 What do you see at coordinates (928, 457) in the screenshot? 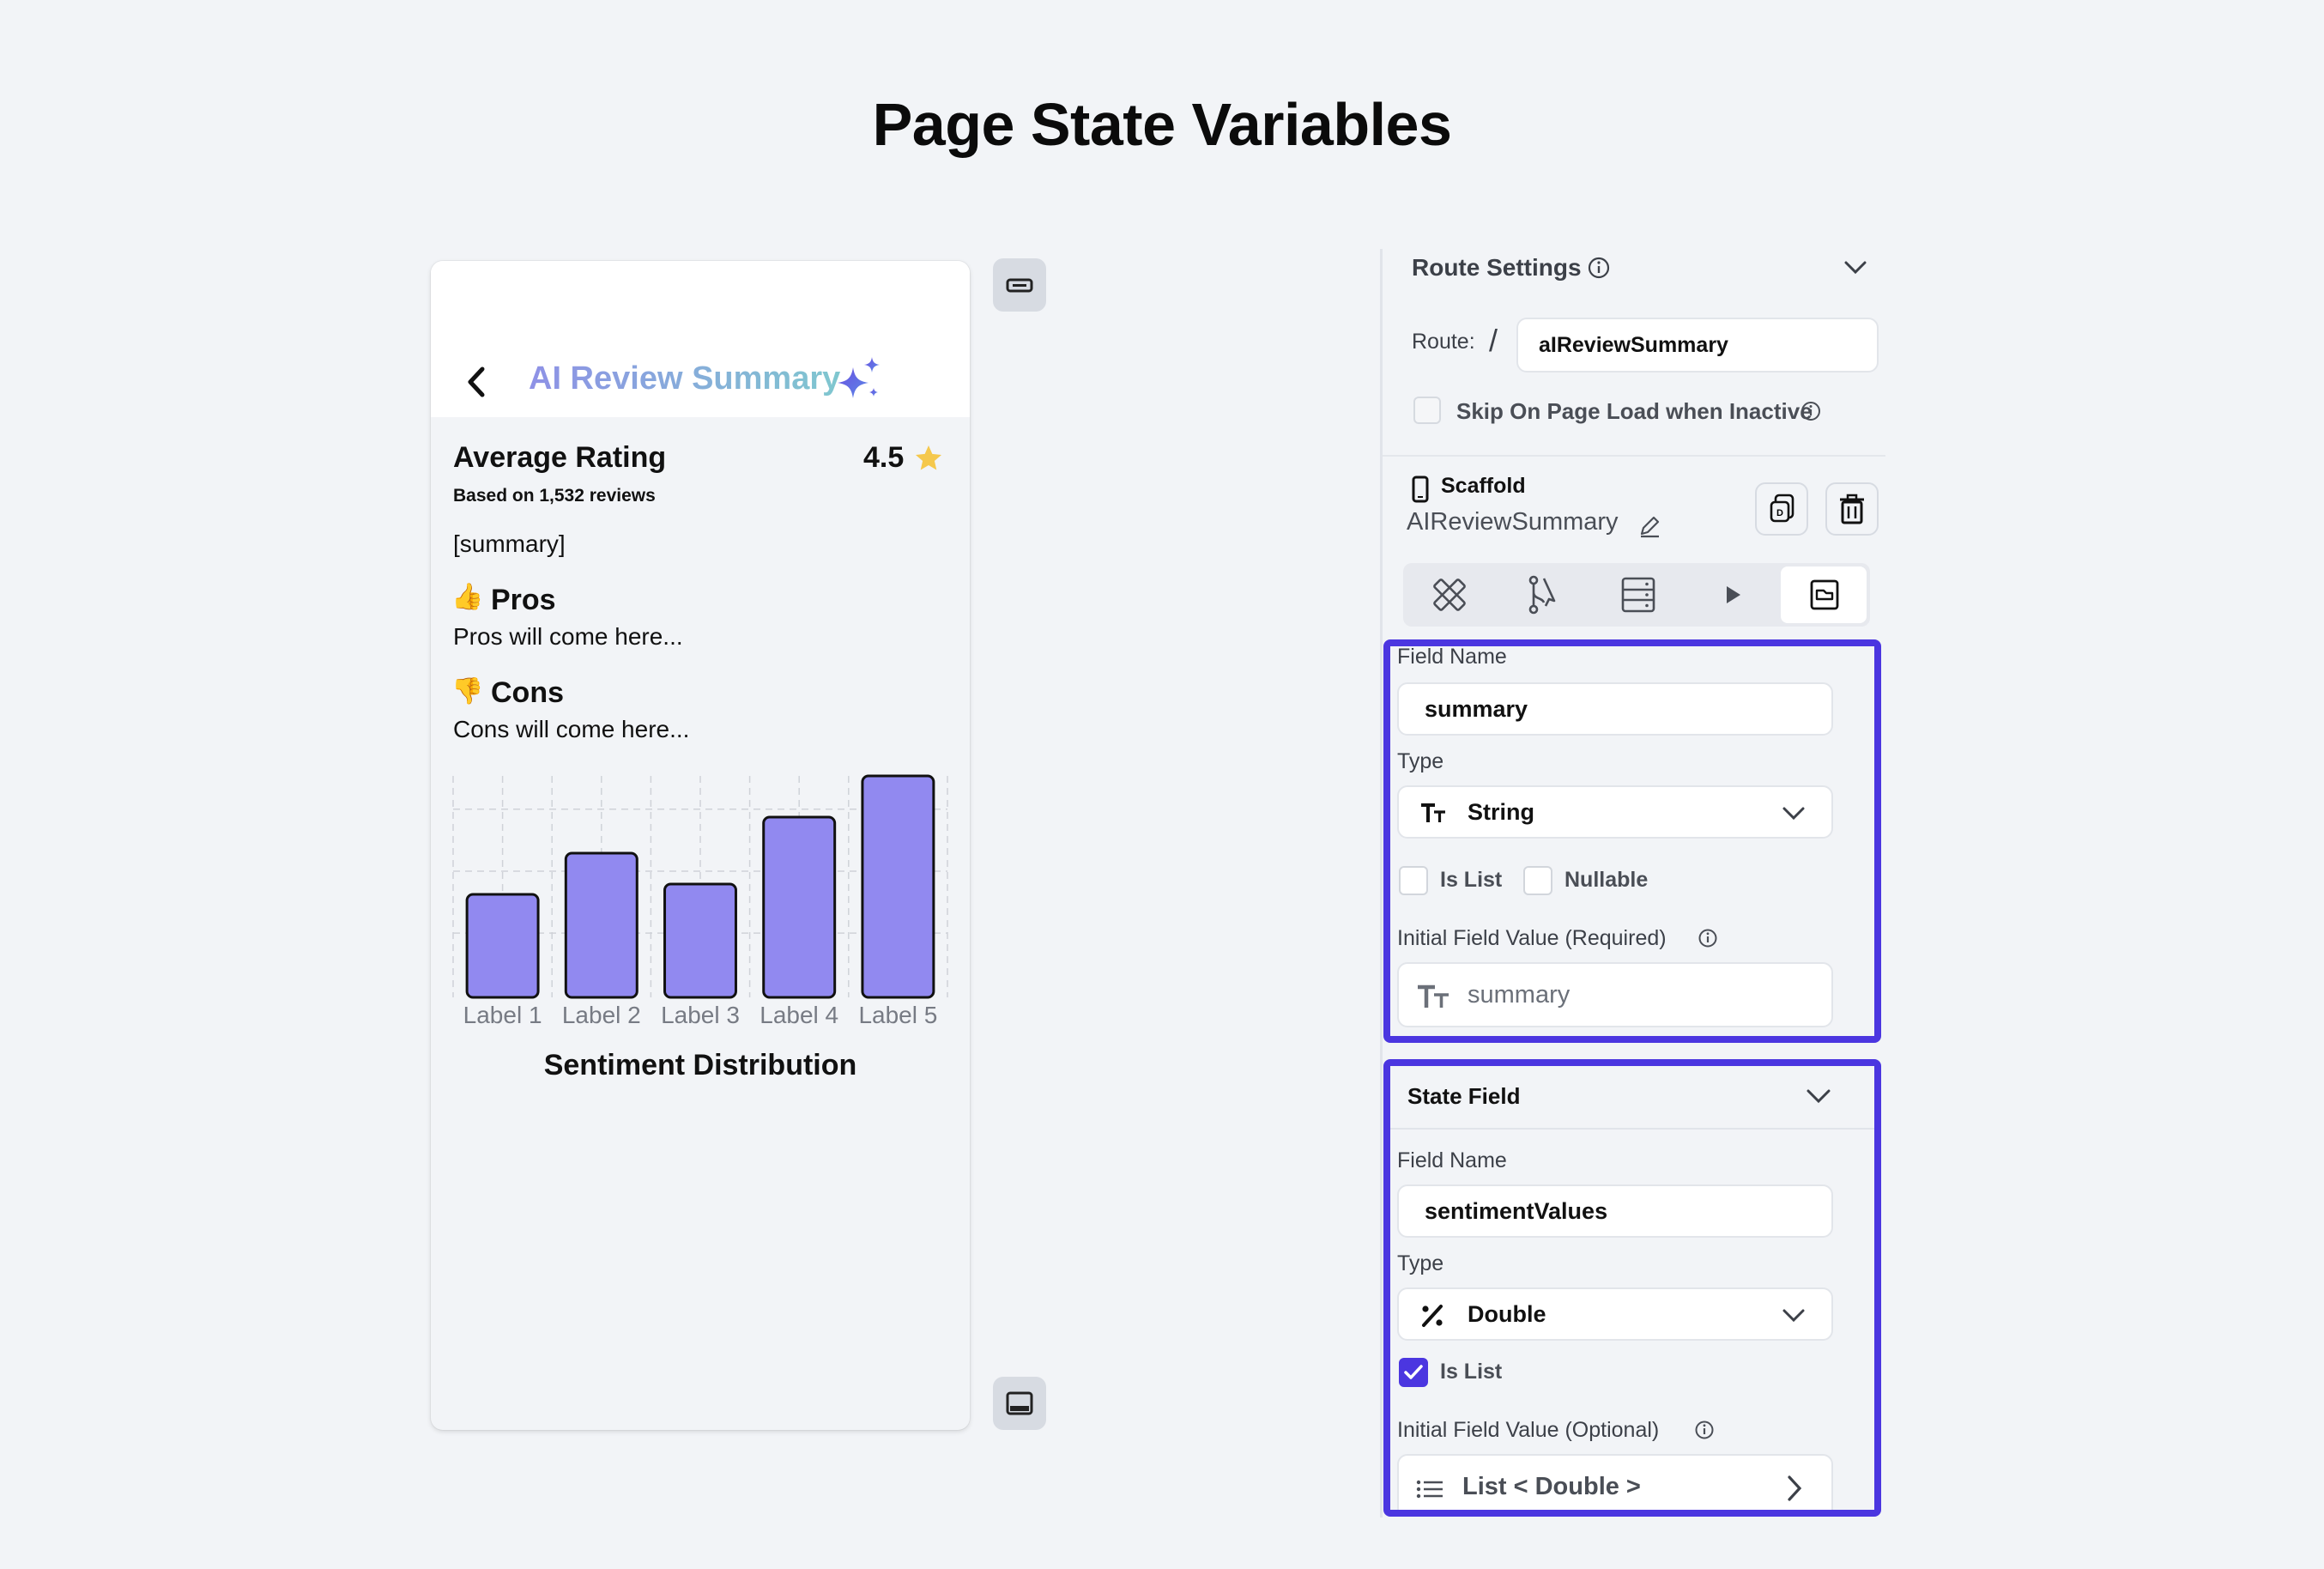
I see `star-icon` at bounding box center [928, 457].